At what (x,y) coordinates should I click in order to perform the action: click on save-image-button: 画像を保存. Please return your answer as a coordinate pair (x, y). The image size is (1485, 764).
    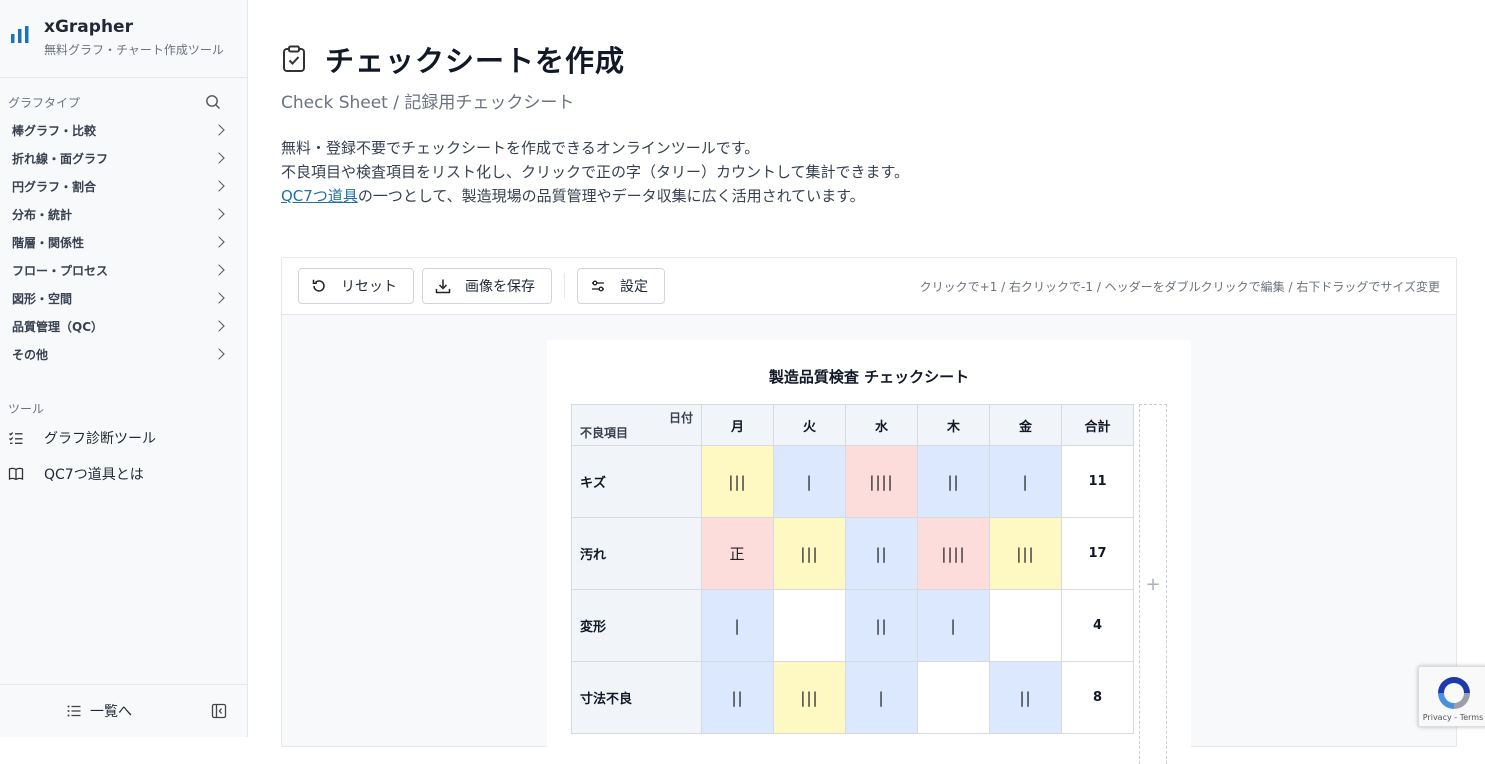
    Looking at the image, I should click on (487, 286).